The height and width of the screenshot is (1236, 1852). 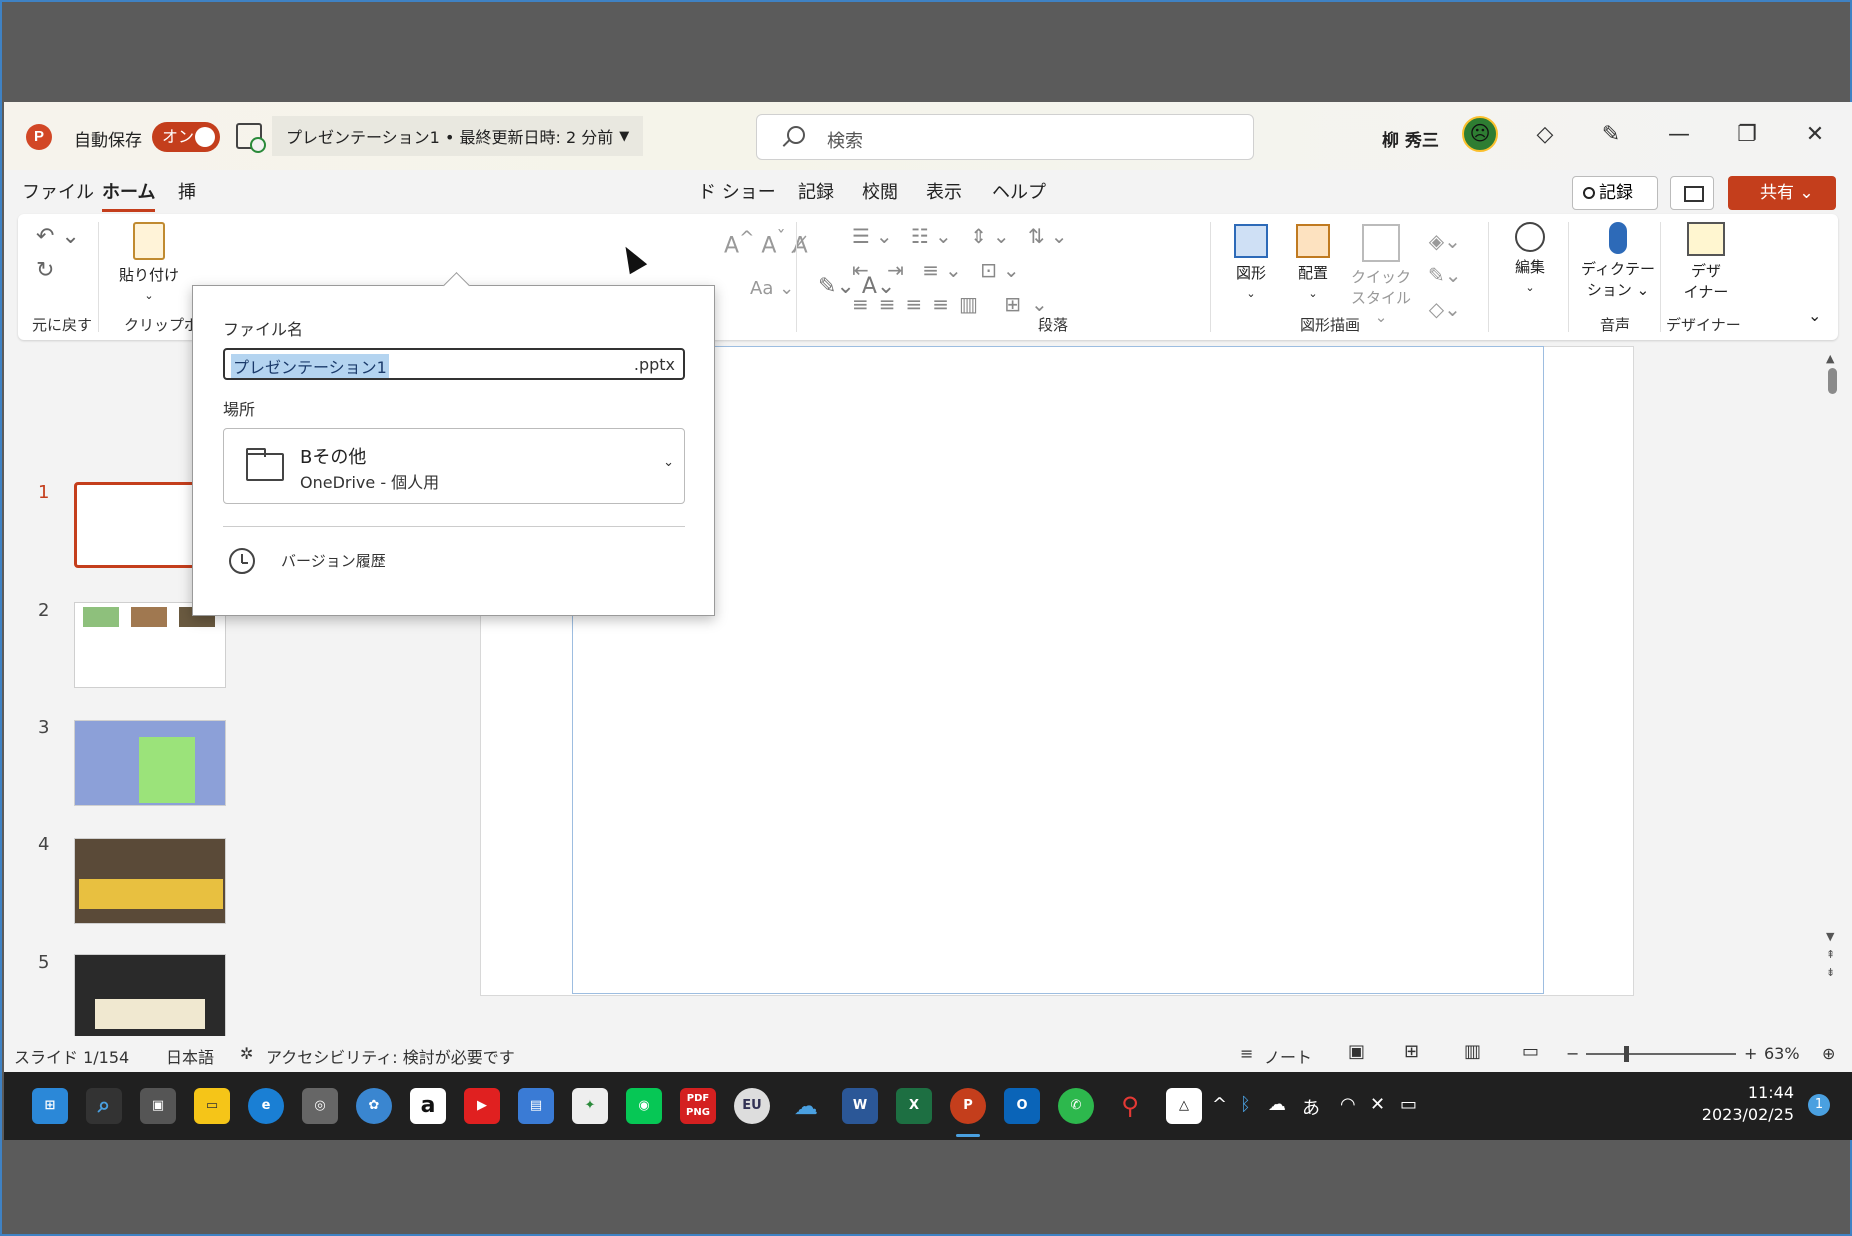 I want to click on arrange-label: 配置, so click(x=1312, y=273).